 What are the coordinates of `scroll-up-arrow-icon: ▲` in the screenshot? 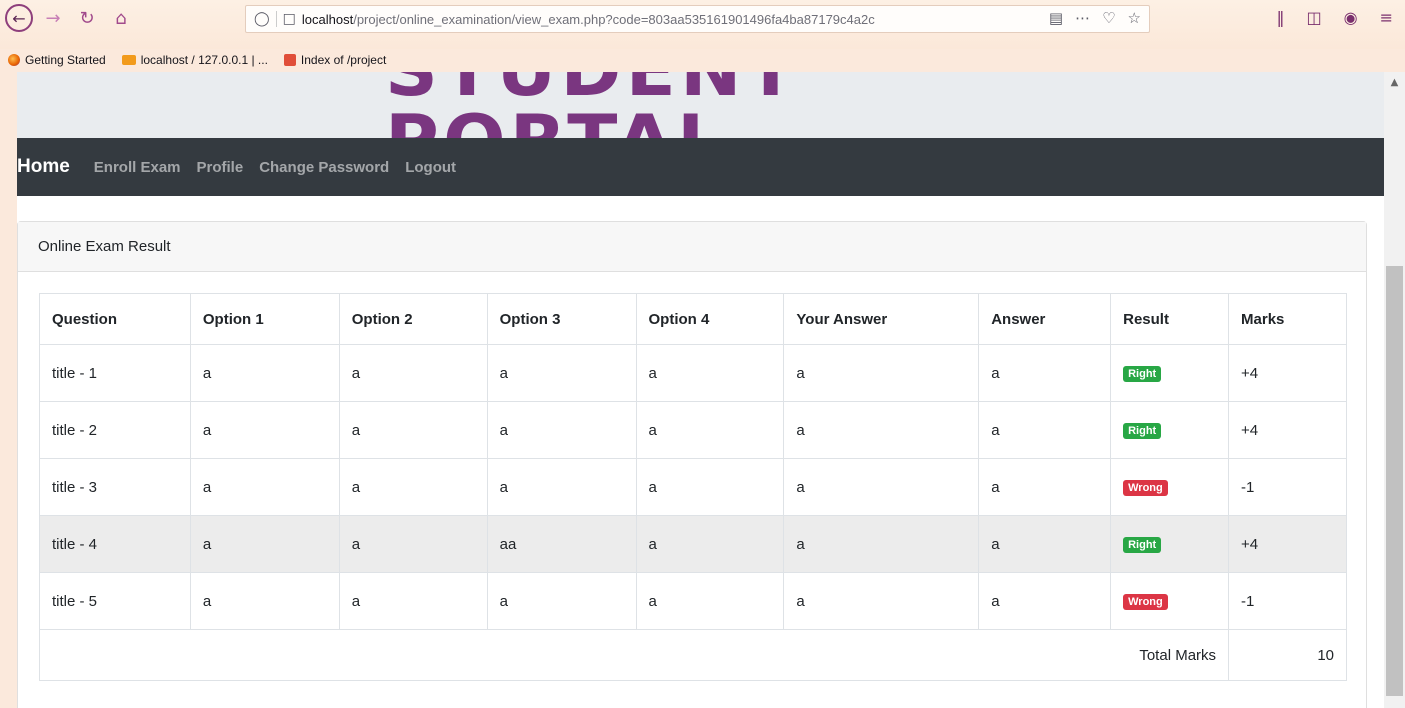 It's located at (1394, 82).